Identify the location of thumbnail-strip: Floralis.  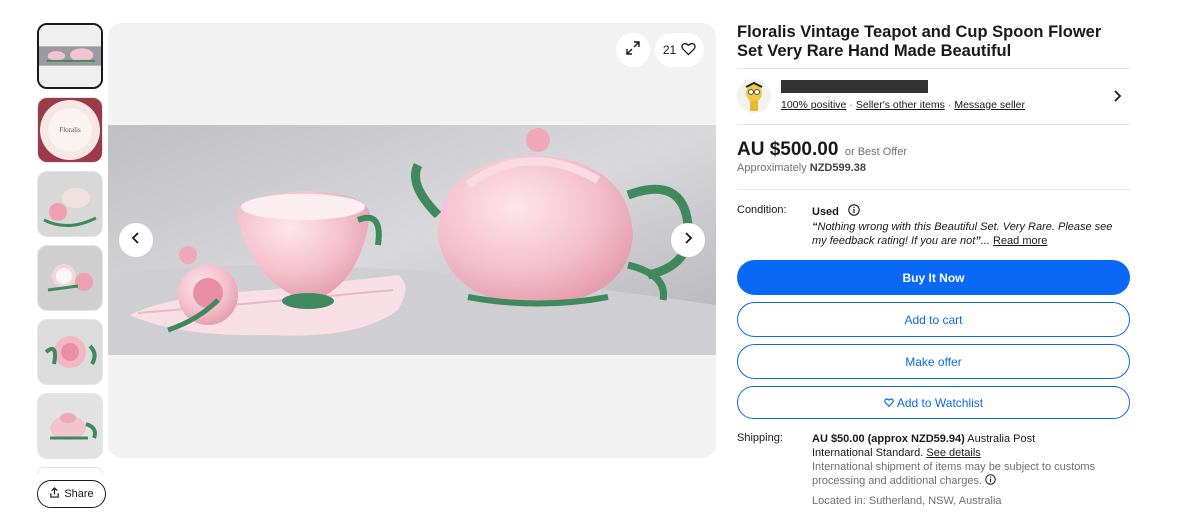
(70, 252).